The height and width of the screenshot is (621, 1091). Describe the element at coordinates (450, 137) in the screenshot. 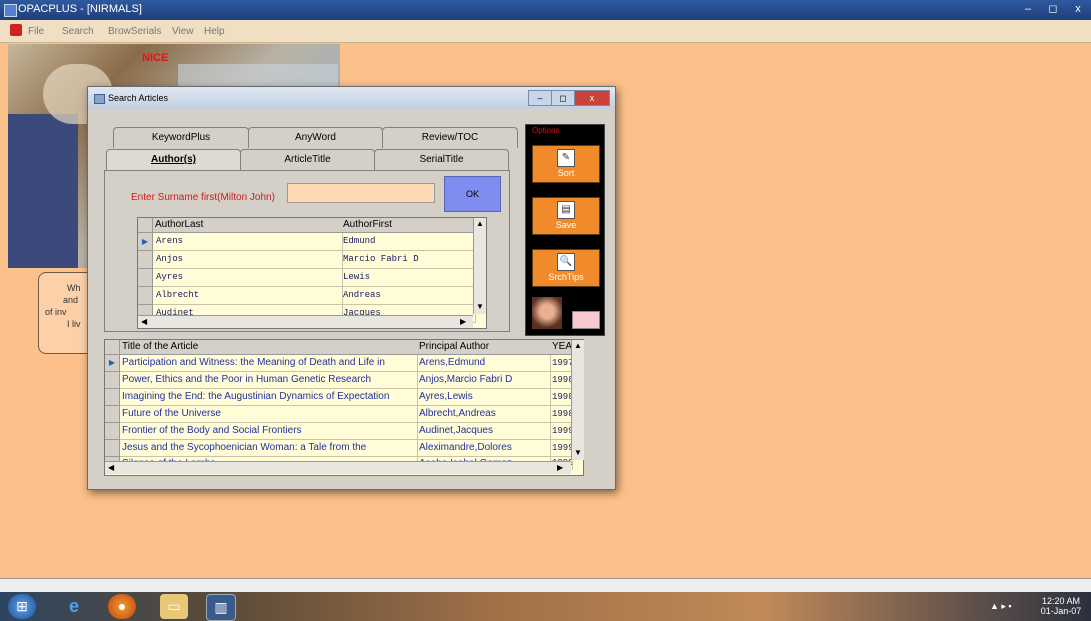

I see `tab-review-toc: Review/TOC` at that location.